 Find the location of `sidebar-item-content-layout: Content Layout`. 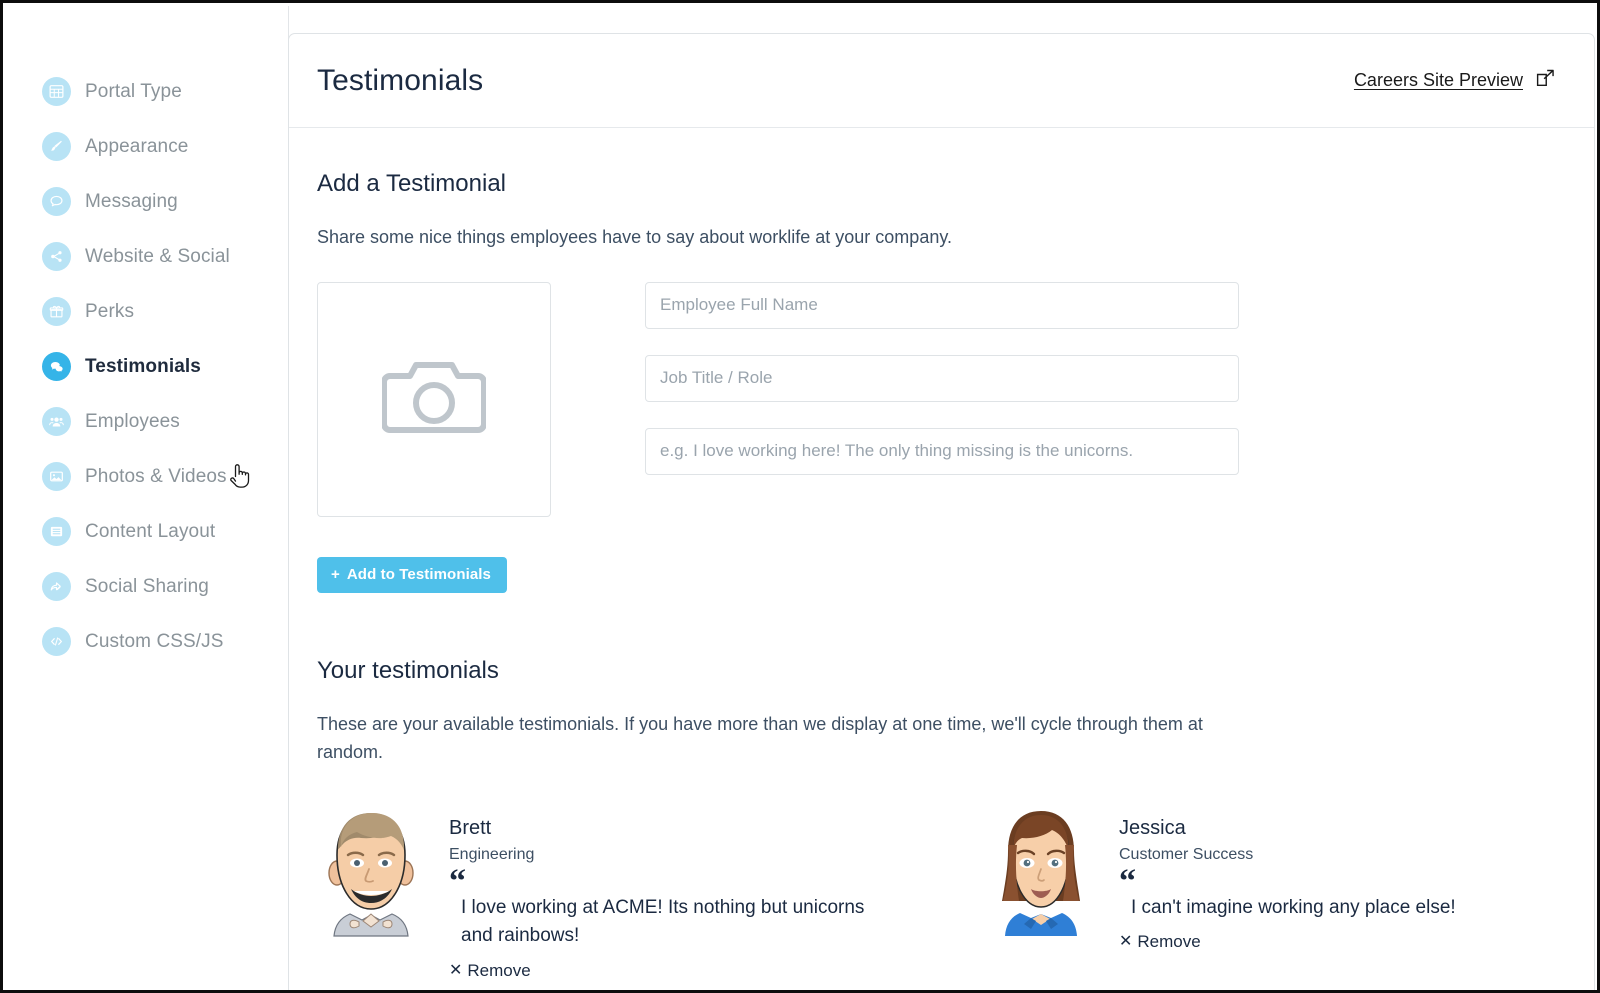

sidebar-item-content-layout: Content Layout is located at coordinates (147, 531).